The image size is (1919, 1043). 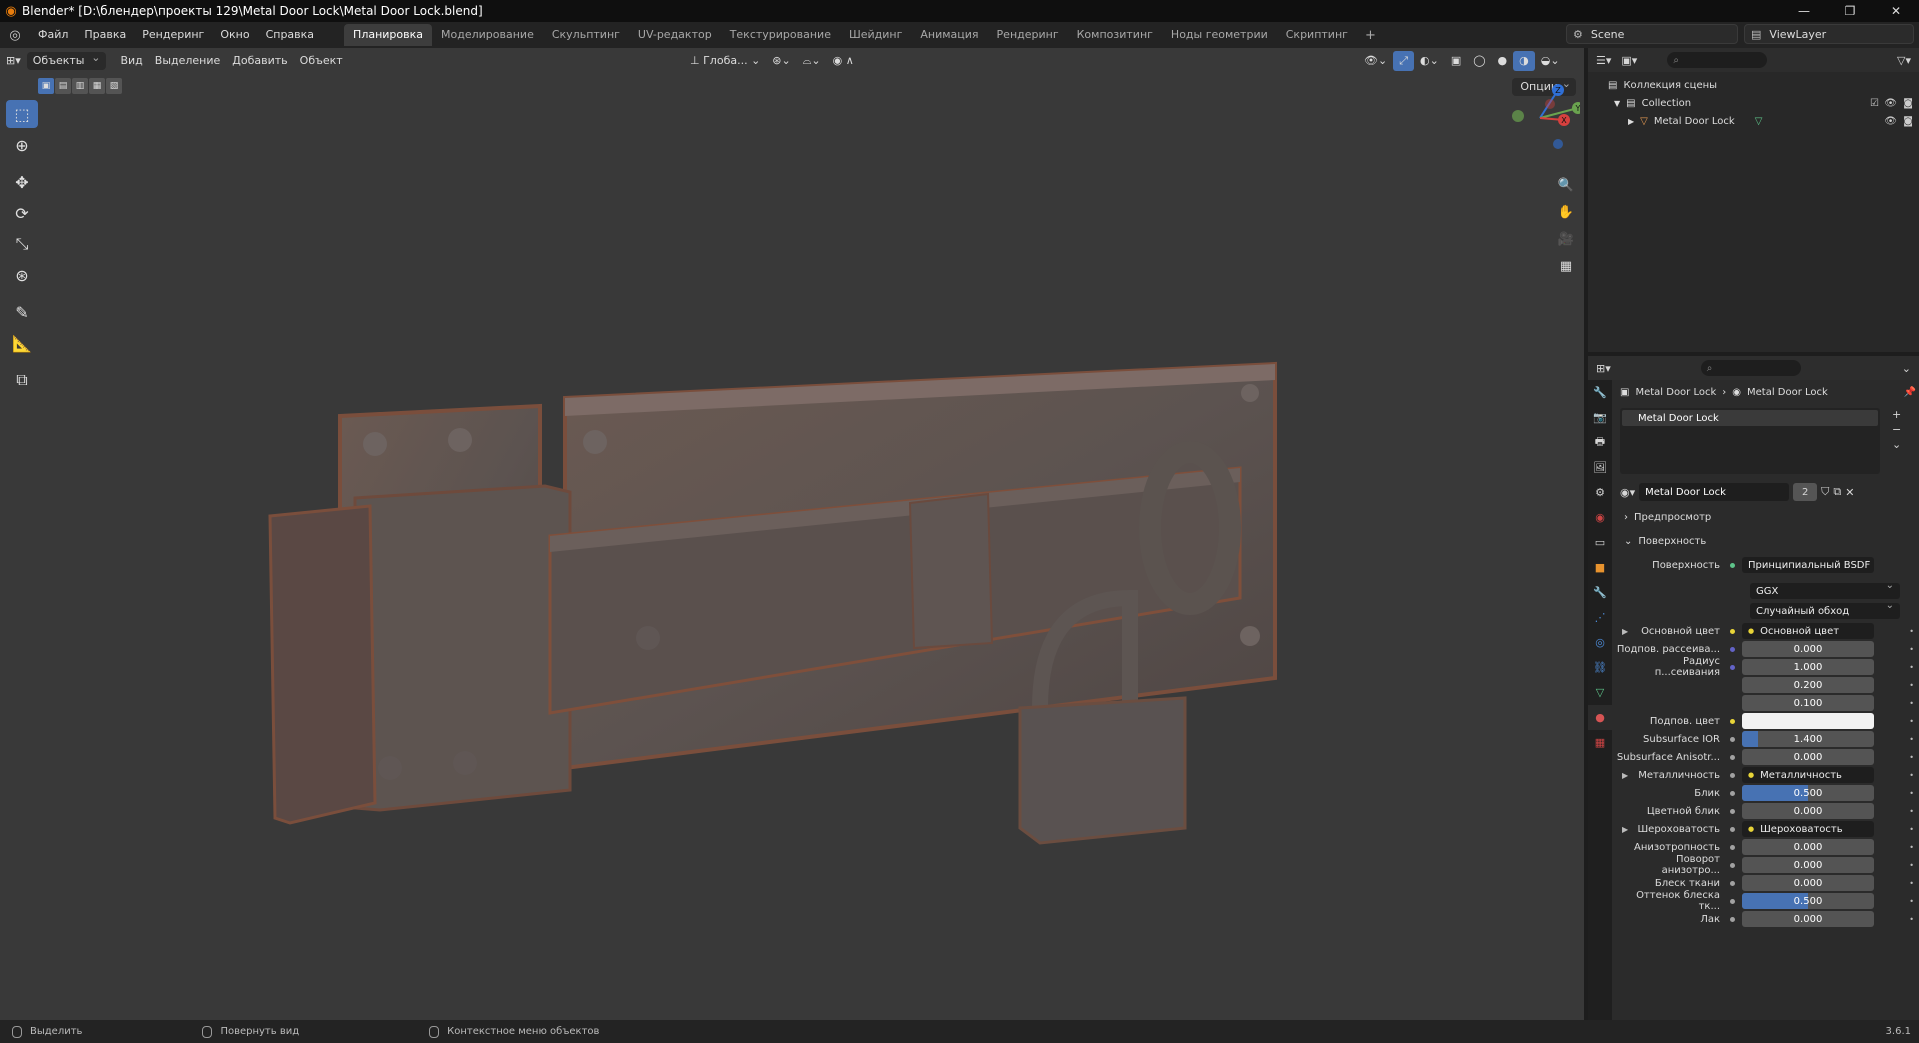 I want to click on menu-view: Вид, so click(x=131, y=61).